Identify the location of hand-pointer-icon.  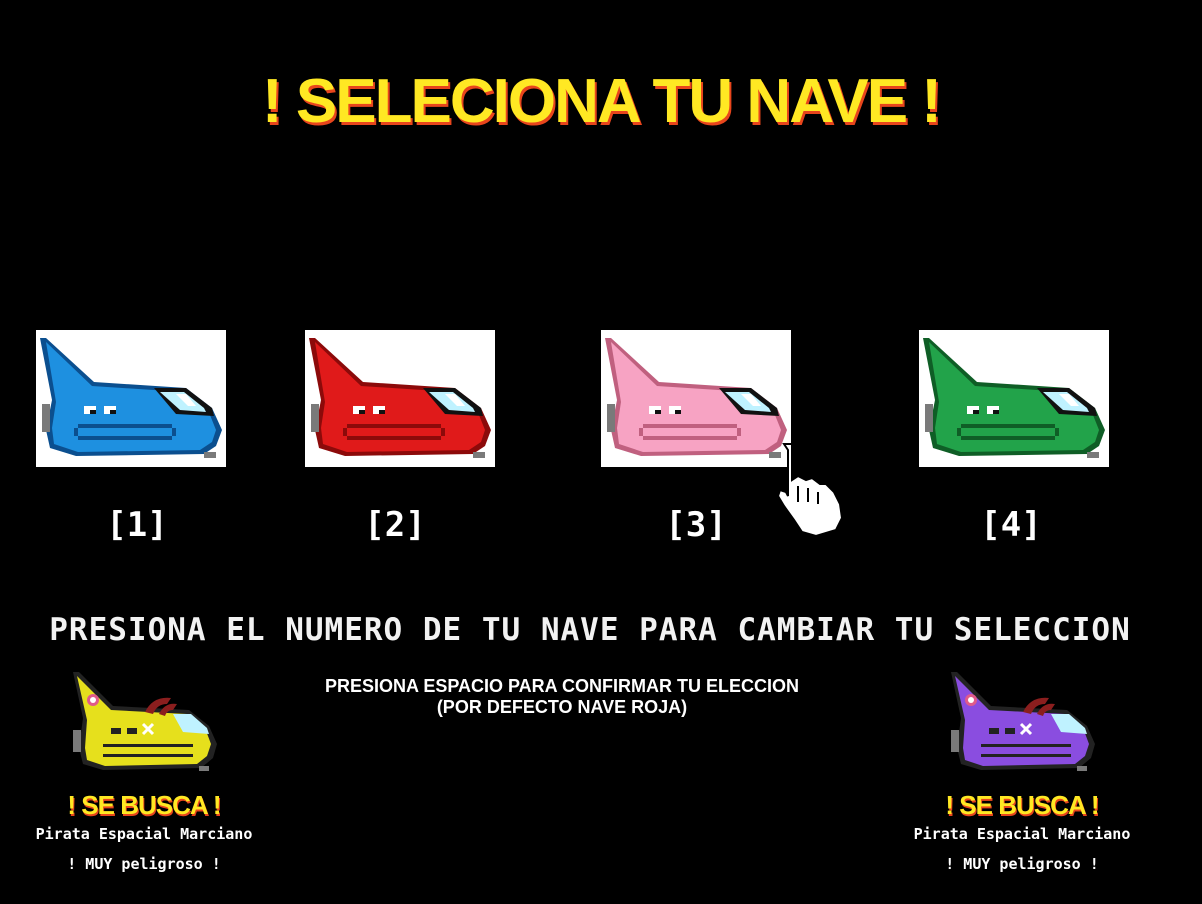
(810, 490).